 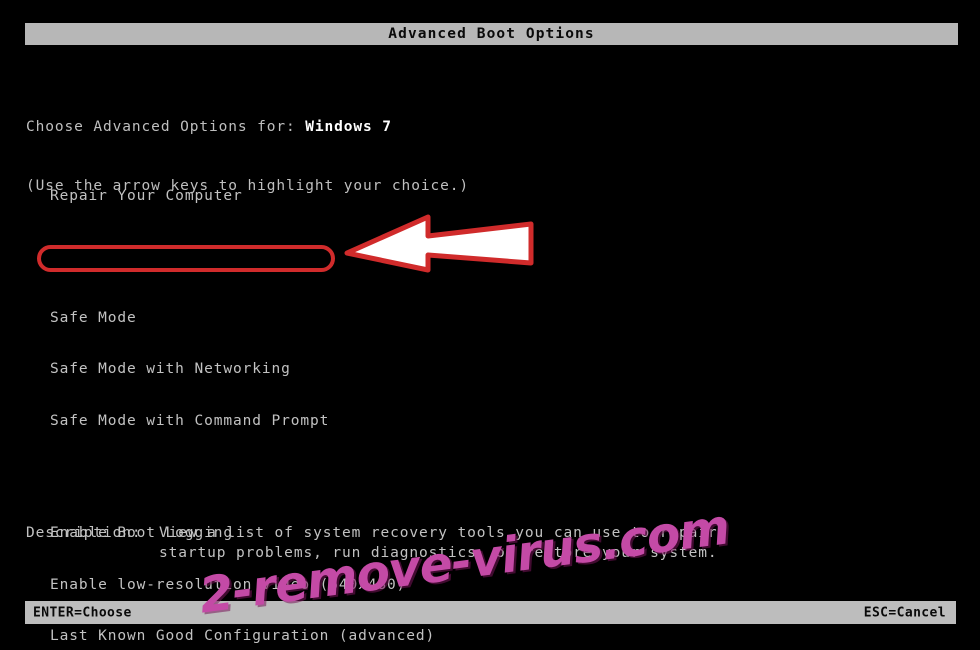 I want to click on left-arrow-annotation, so click(x=439, y=242).